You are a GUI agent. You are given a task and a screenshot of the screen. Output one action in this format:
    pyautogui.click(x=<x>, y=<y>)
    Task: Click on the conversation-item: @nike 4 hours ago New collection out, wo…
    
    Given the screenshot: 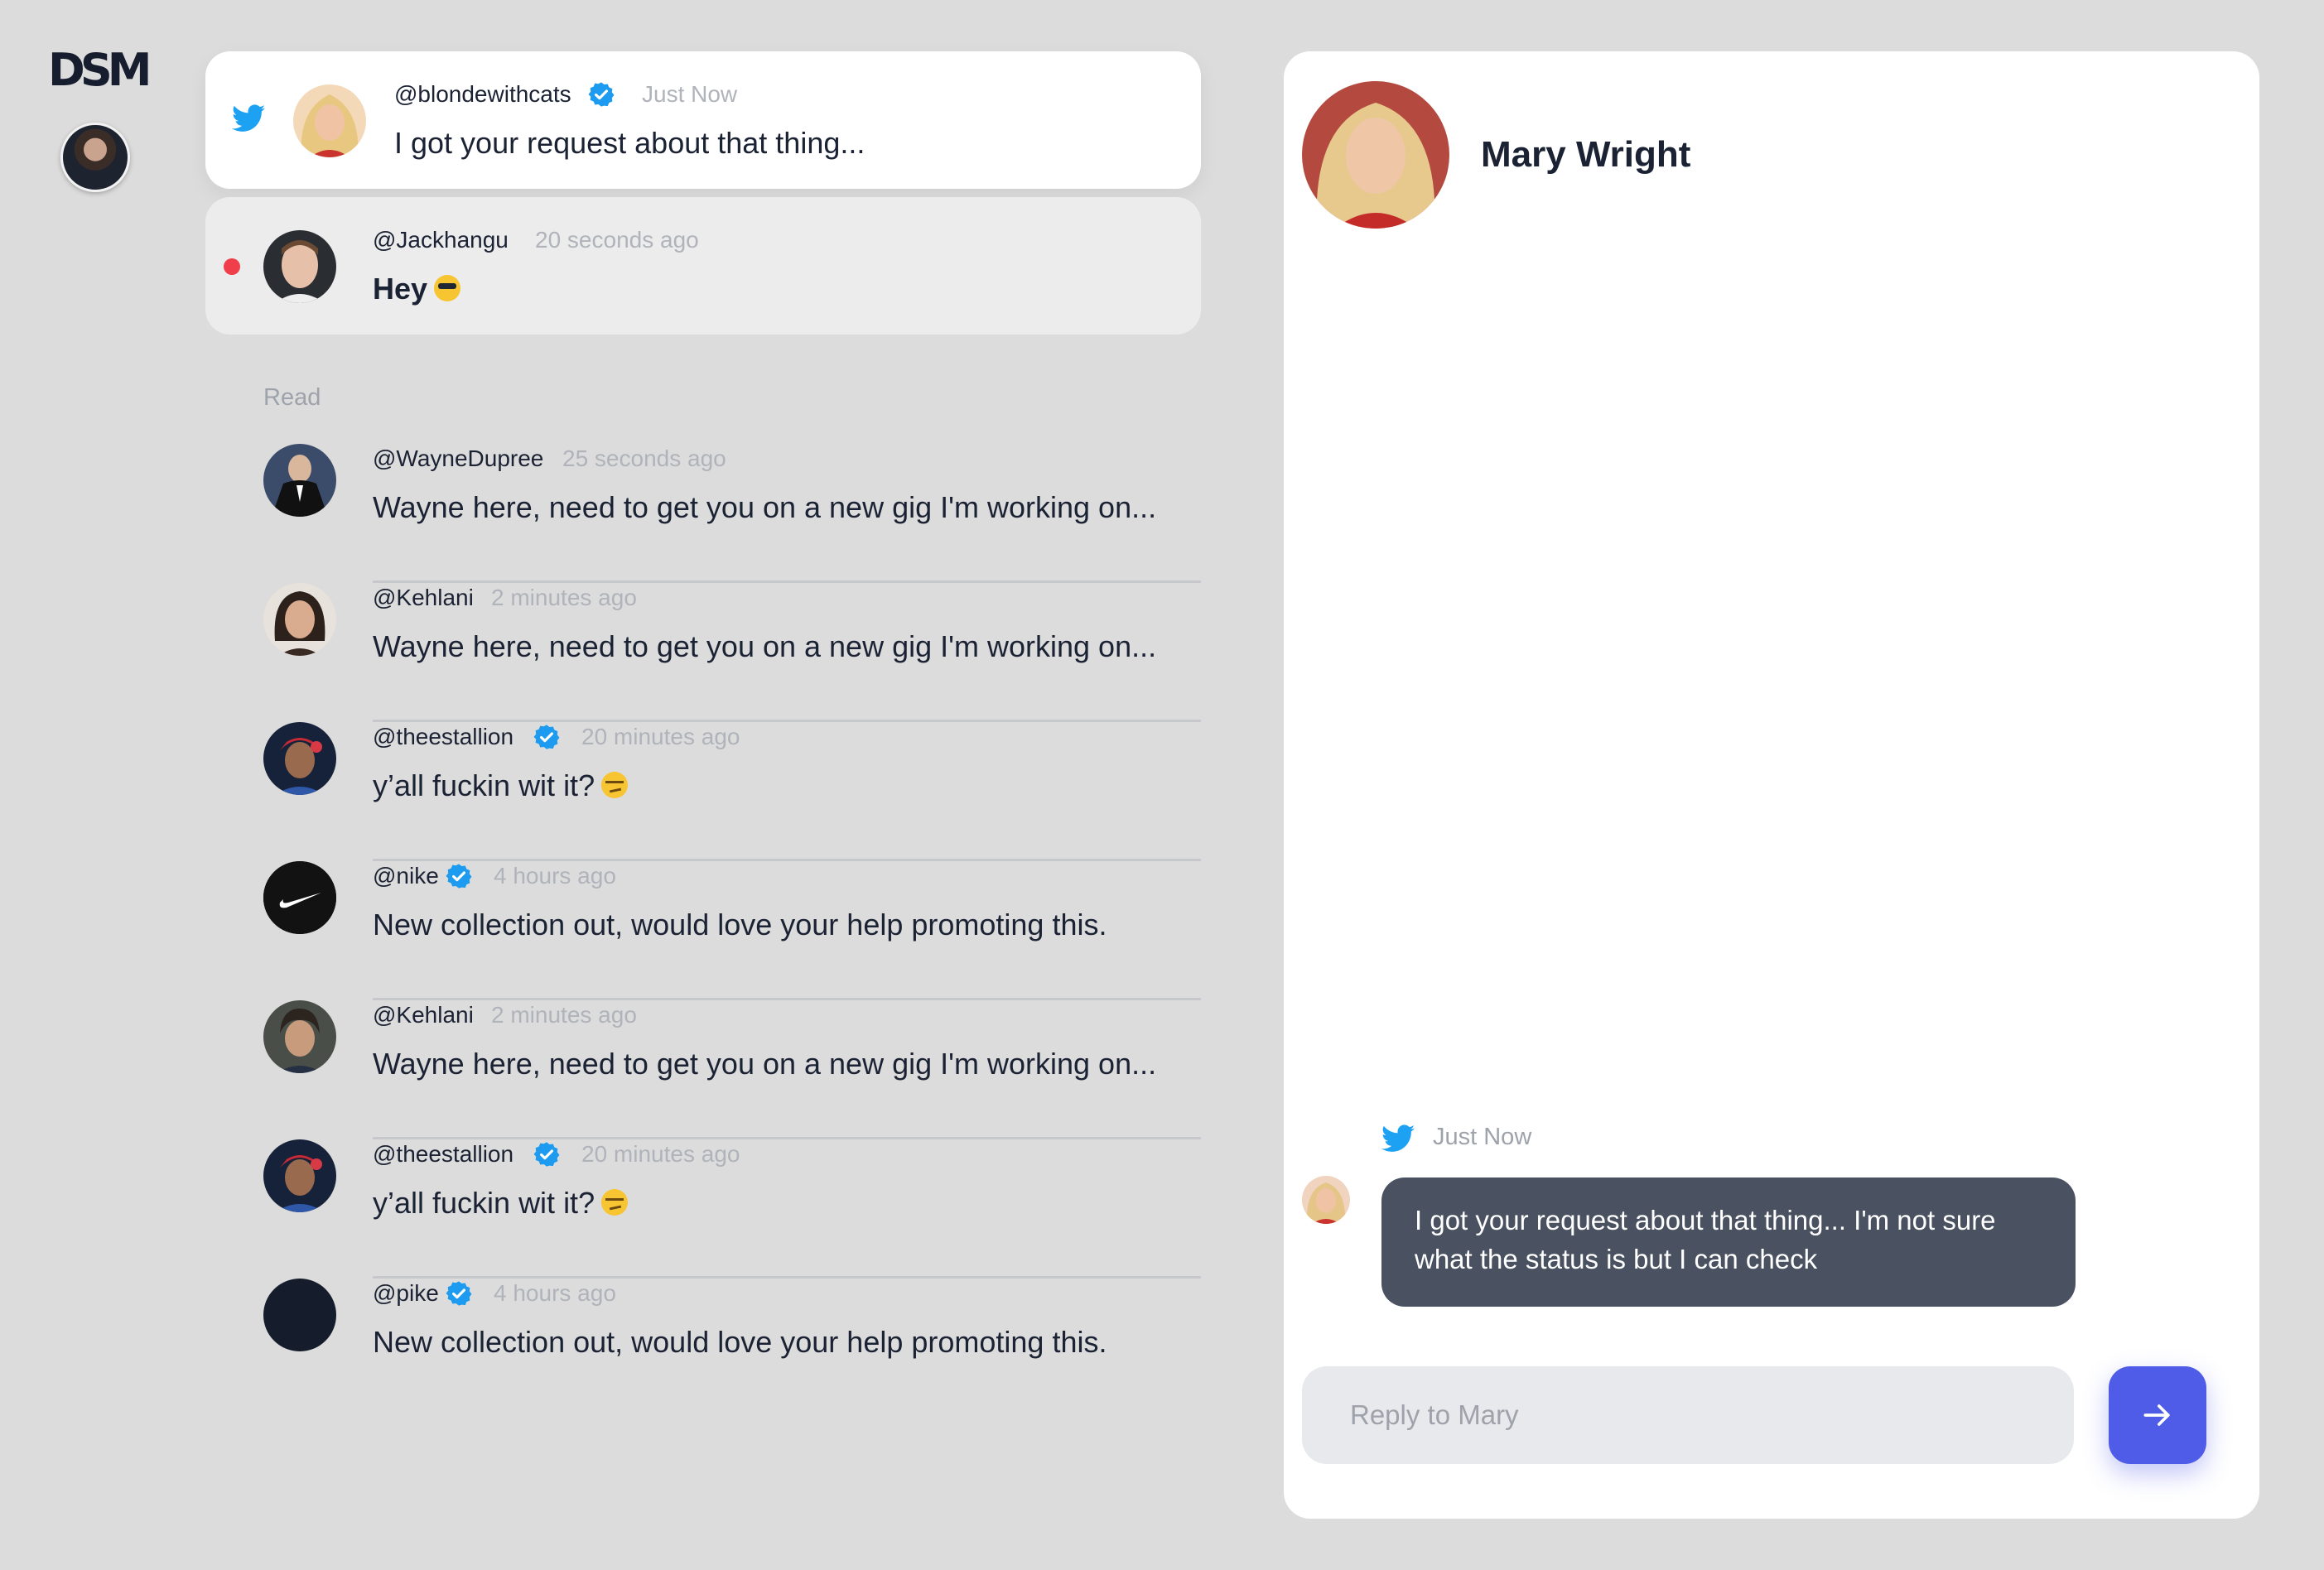 What is the action you would take?
    pyautogui.click(x=703, y=931)
    